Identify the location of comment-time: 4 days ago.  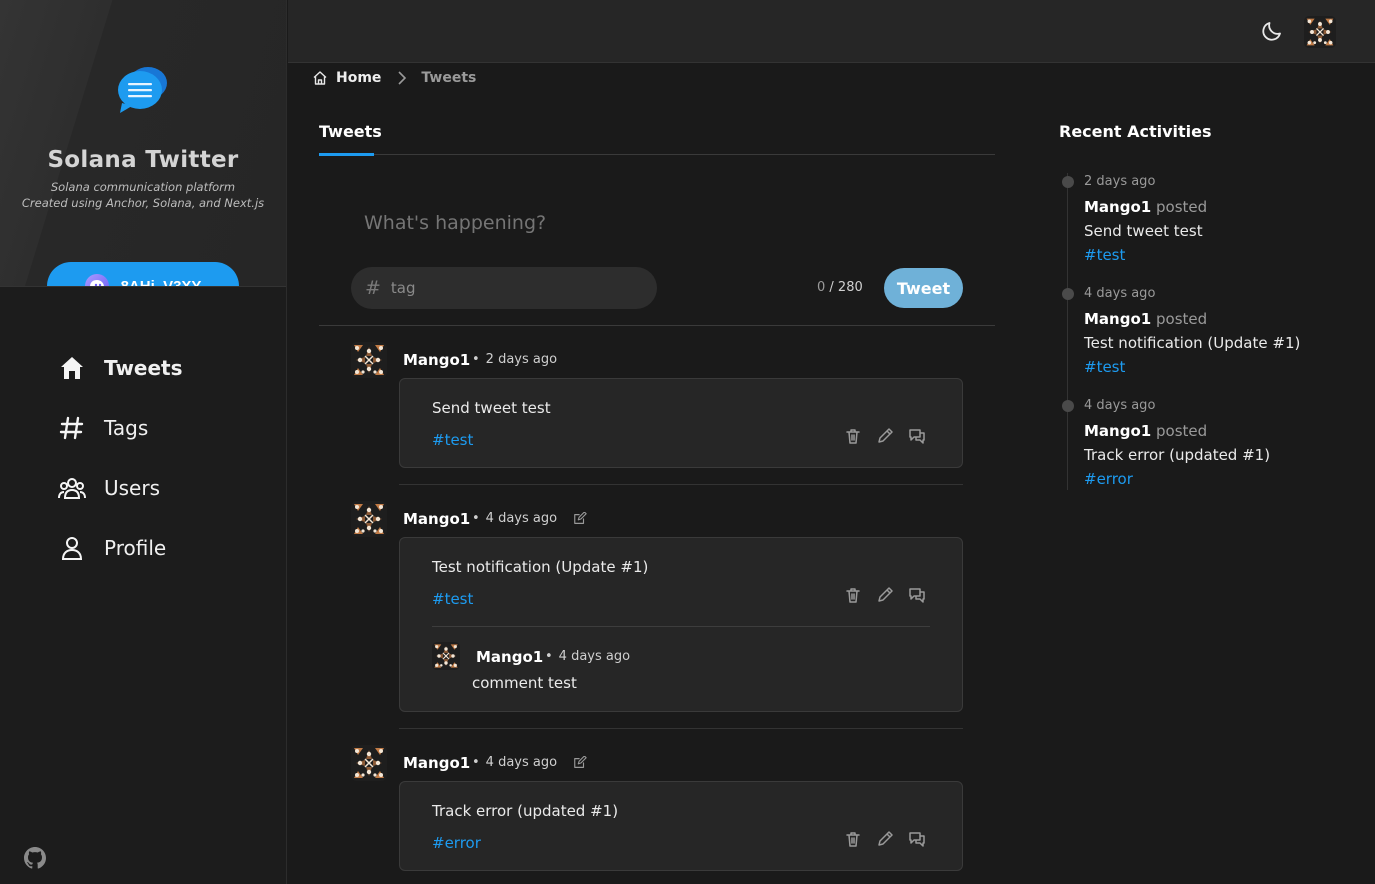
(594, 656).